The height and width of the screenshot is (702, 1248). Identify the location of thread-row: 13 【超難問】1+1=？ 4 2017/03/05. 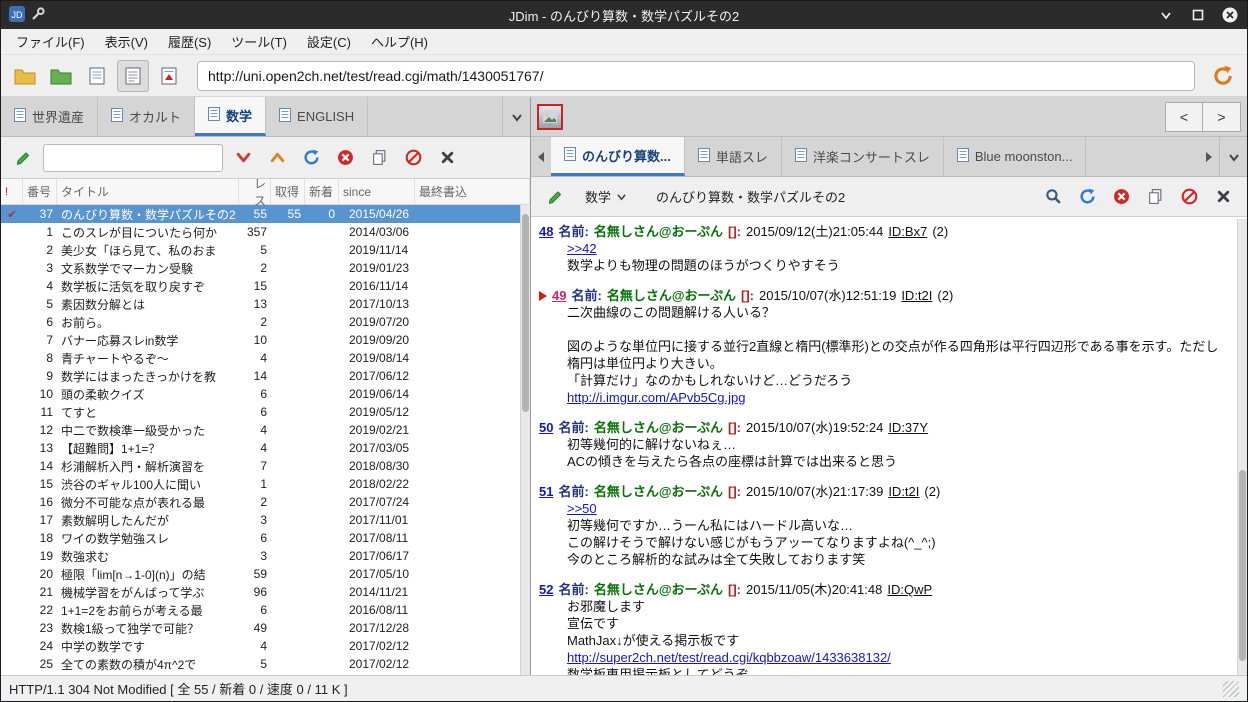
(265, 448).